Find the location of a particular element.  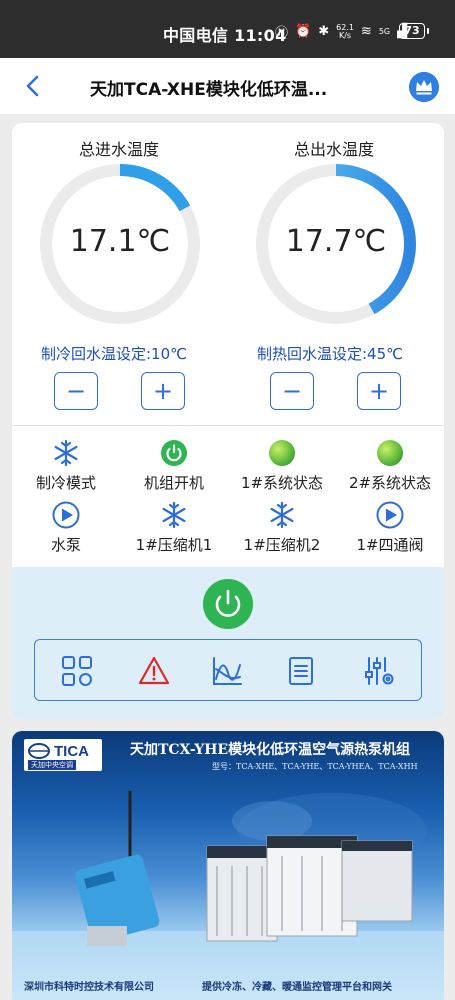

outlet-temp-value: 17.7℃ is located at coordinates (336, 241).